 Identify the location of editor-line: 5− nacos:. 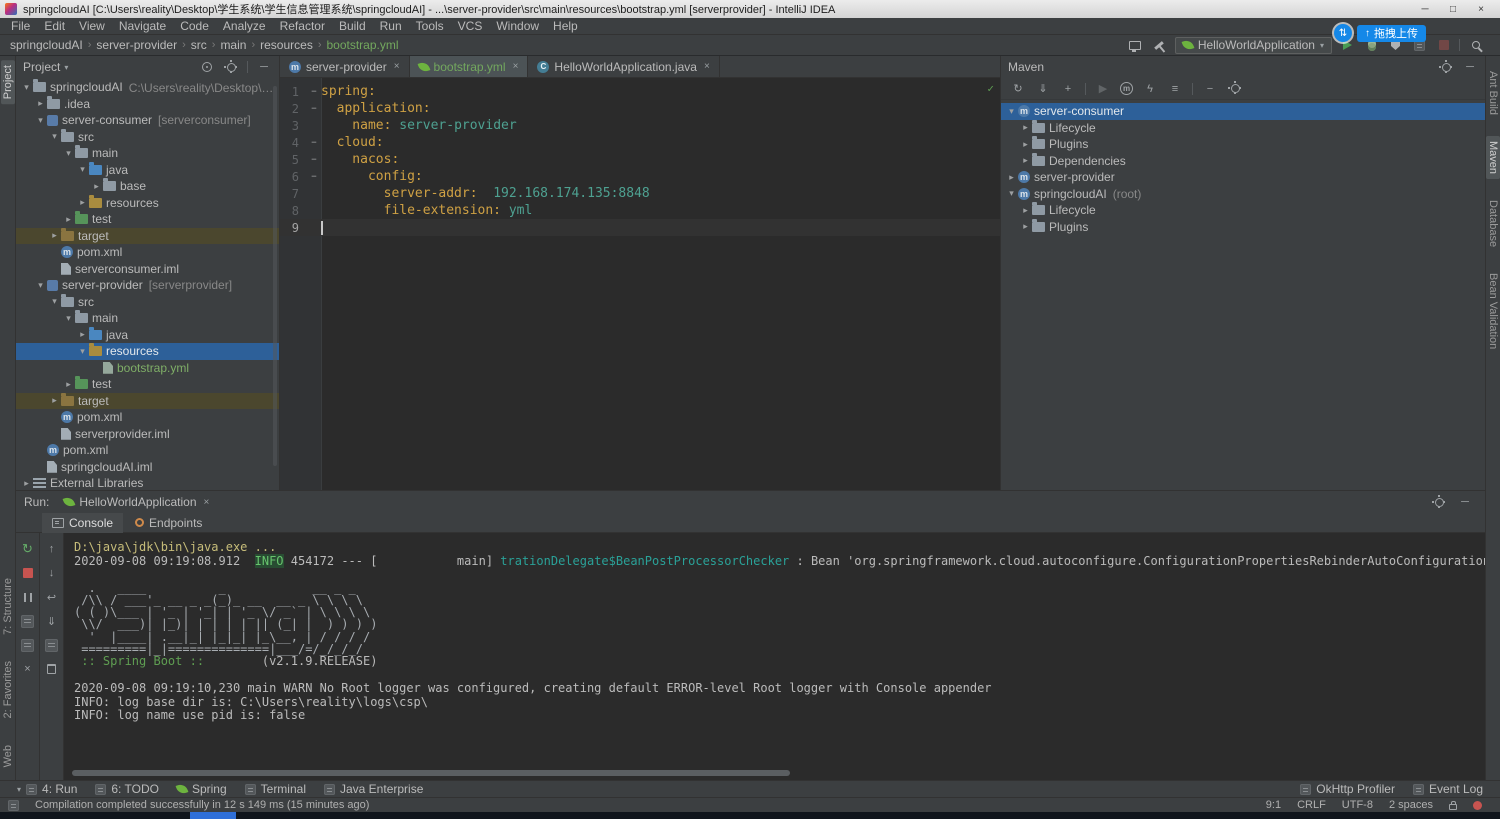
(640, 159).